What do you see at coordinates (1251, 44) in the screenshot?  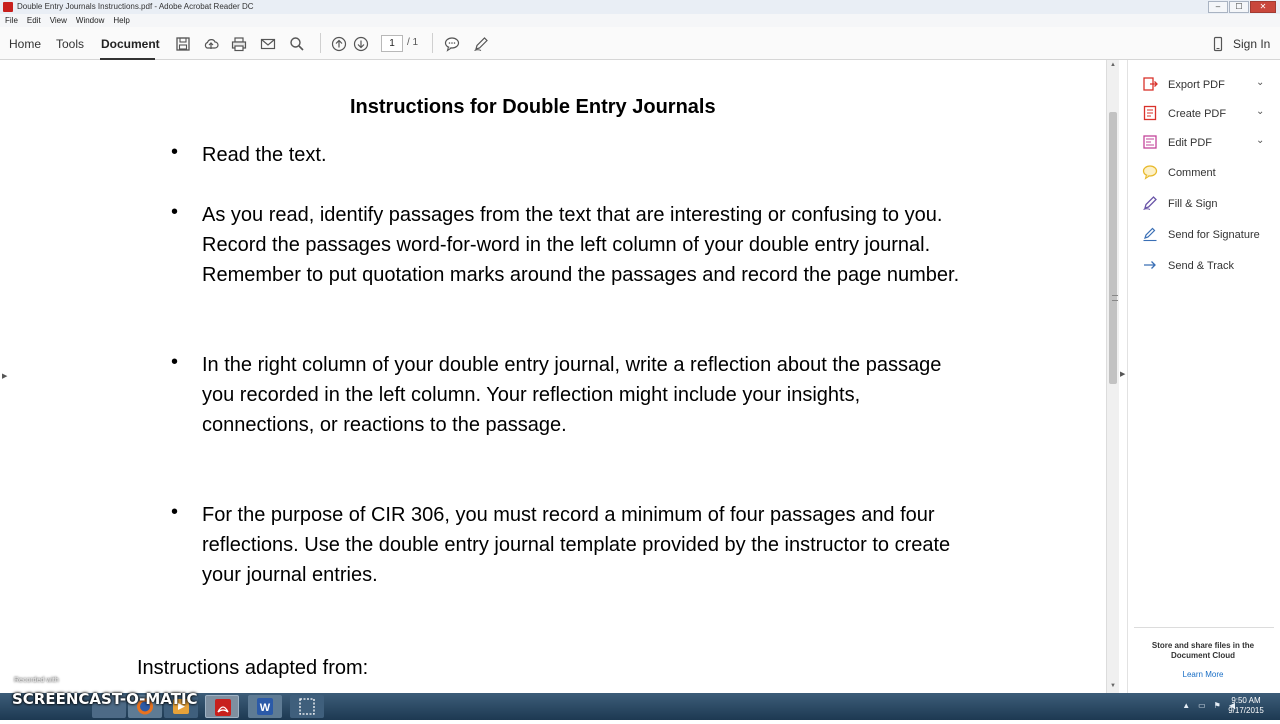 I see `sign-in-link: Sign In` at bounding box center [1251, 44].